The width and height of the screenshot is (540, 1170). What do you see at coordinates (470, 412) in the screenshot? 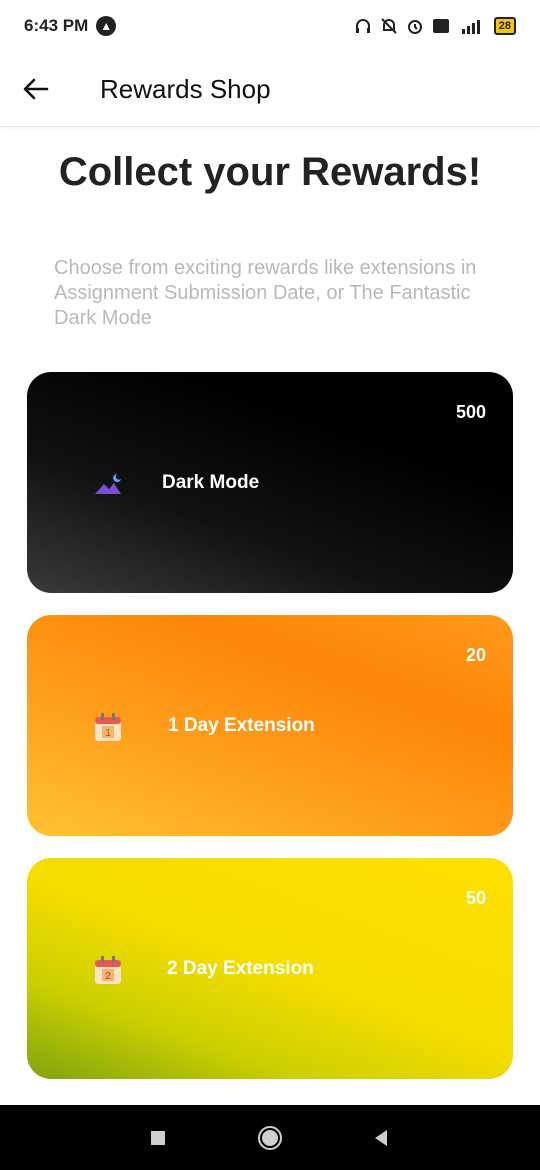
I see `reward-price: 500` at bounding box center [470, 412].